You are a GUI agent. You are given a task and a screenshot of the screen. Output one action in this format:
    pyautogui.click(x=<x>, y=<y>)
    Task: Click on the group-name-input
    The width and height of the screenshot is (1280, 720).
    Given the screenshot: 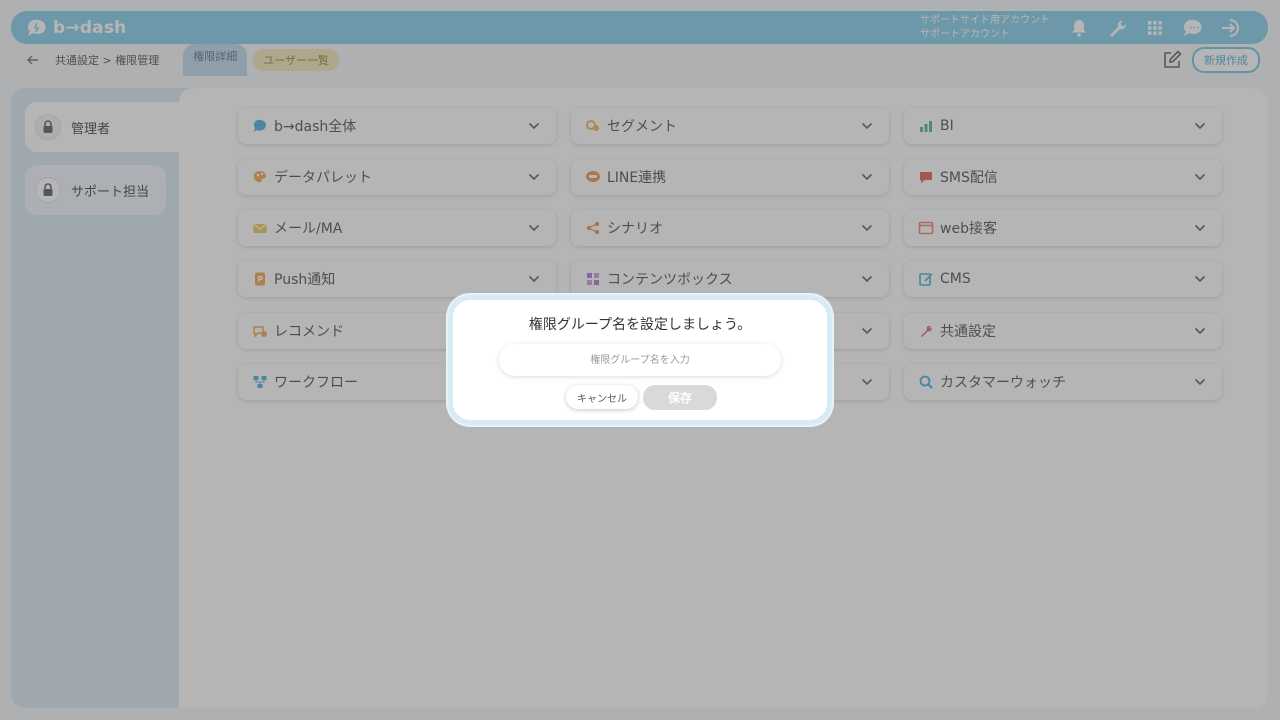 What is the action you would take?
    pyautogui.click(x=640, y=360)
    